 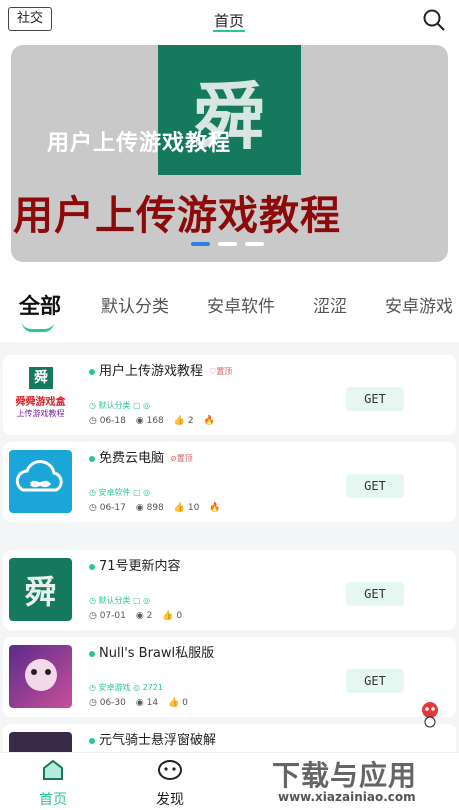 I want to click on tab-all: 全部, so click(x=40, y=305).